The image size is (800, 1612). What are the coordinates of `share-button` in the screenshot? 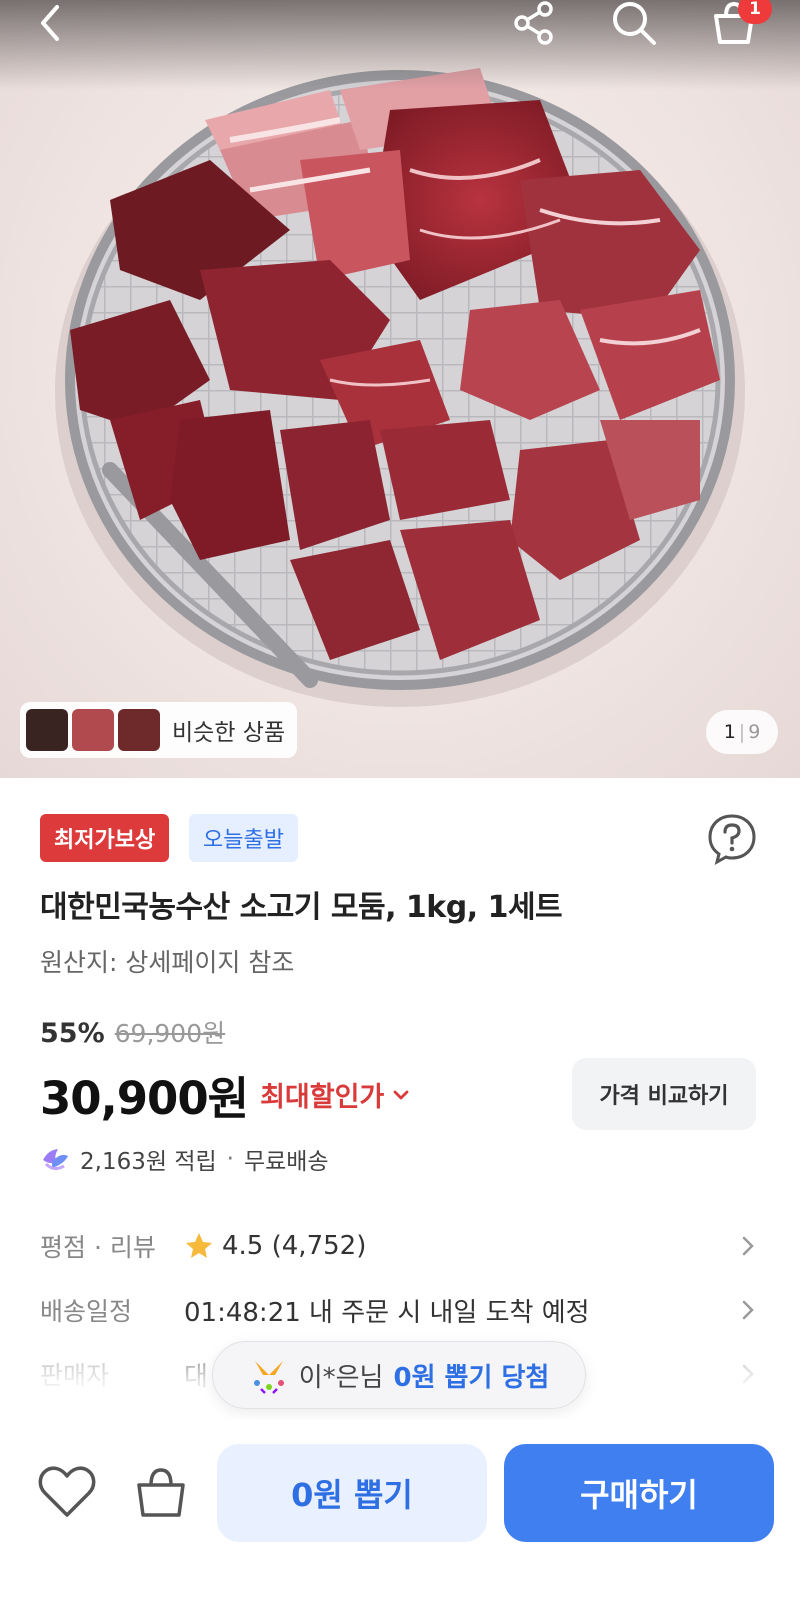 It's located at (534, 23).